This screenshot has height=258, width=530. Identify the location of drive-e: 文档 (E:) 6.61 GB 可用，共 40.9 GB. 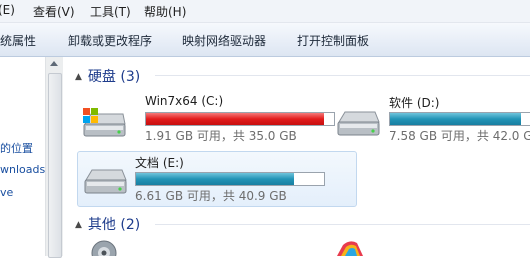
(217, 179).